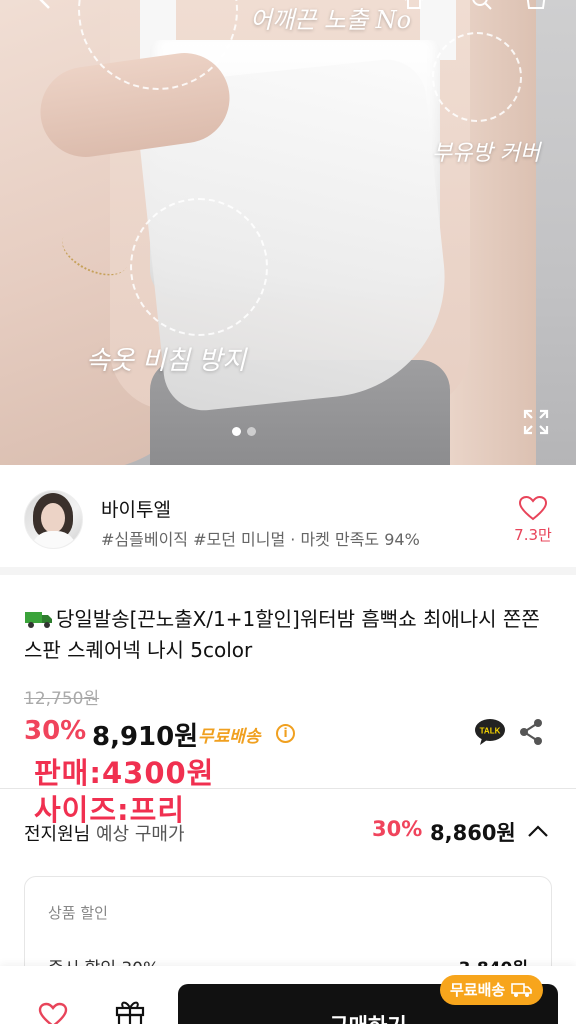  I want to click on kakao-talk-icon: TALK, so click(490, 732).